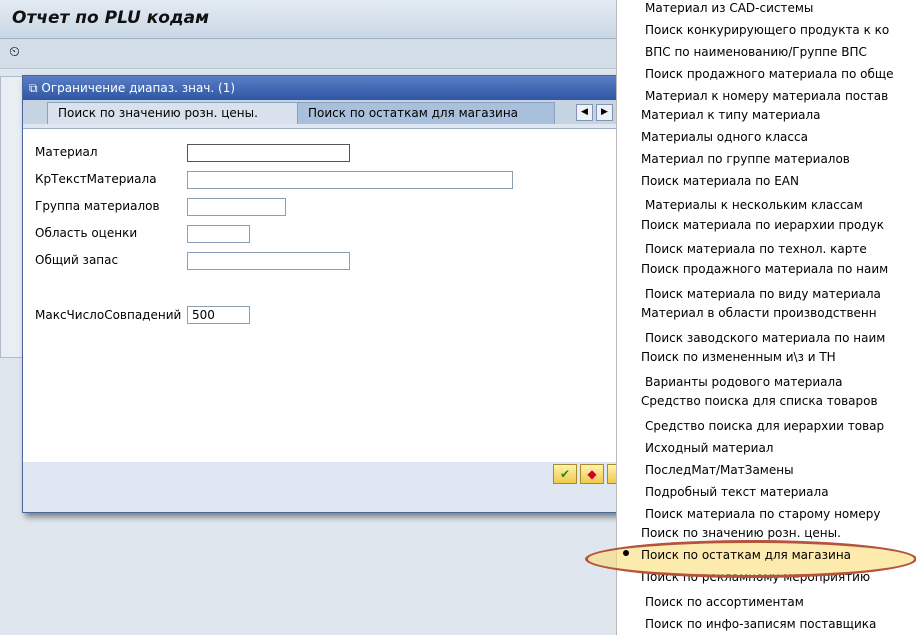 Image resolution: width=916 pixels, height=635 pixels. Describe the element at coordinates (762, 514) in the screenshot. I see `menu-item: Поиск материала по старому номеру` at that location.